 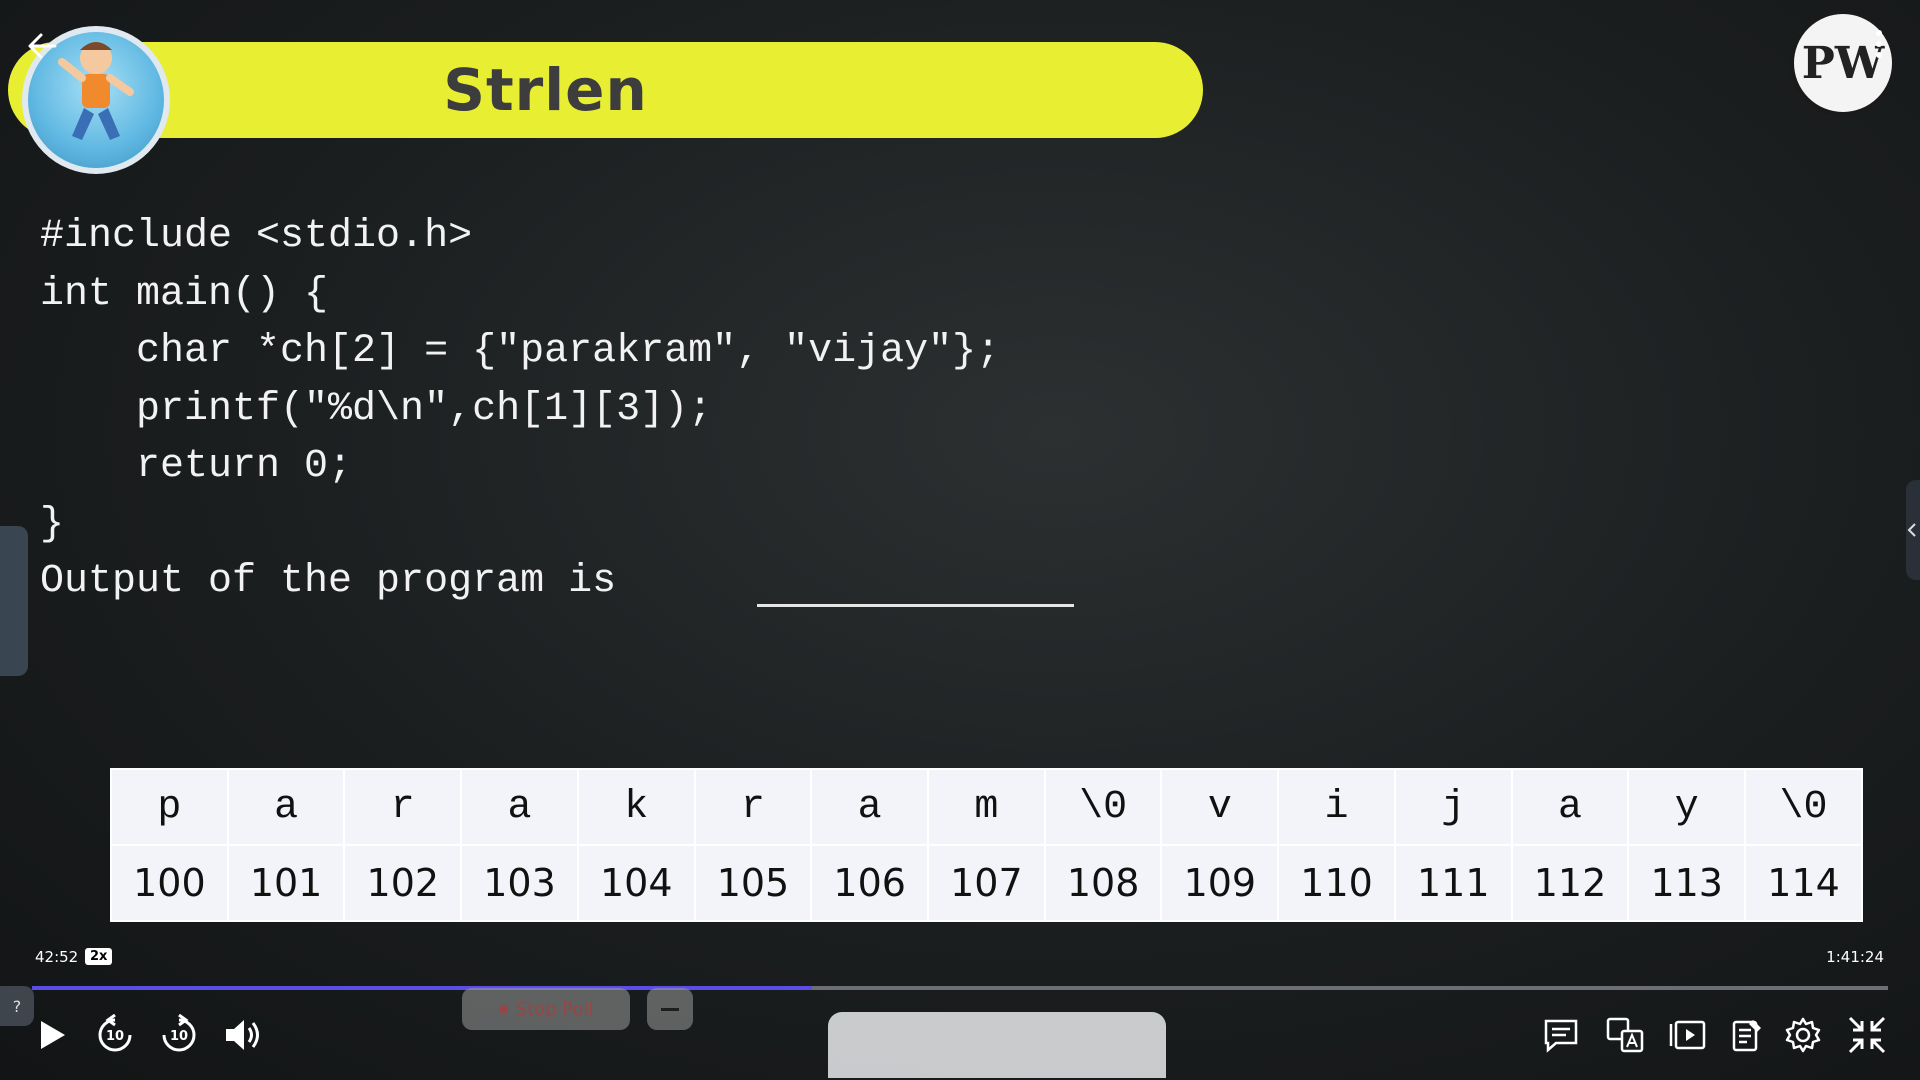 I want to click on code-line: return 0;, so click(x=196, y=466).